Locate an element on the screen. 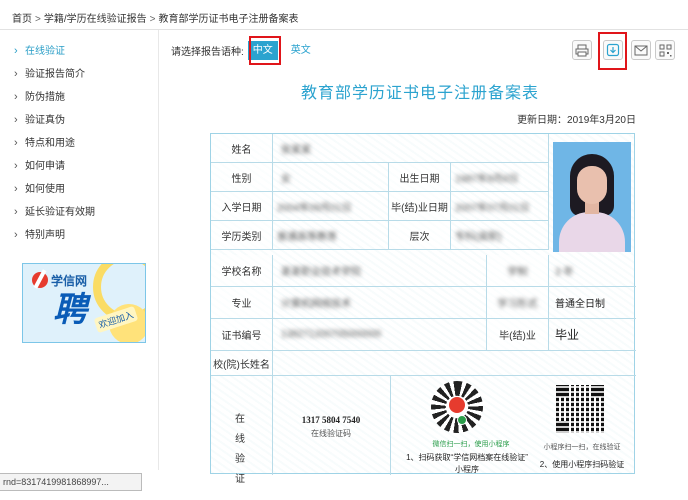 The width and height of the screenshot is (688, 500). step-one-instruction: 1、扫码获取“学信网档案在线验证” 小程序 is located at coordinates (467, 463).